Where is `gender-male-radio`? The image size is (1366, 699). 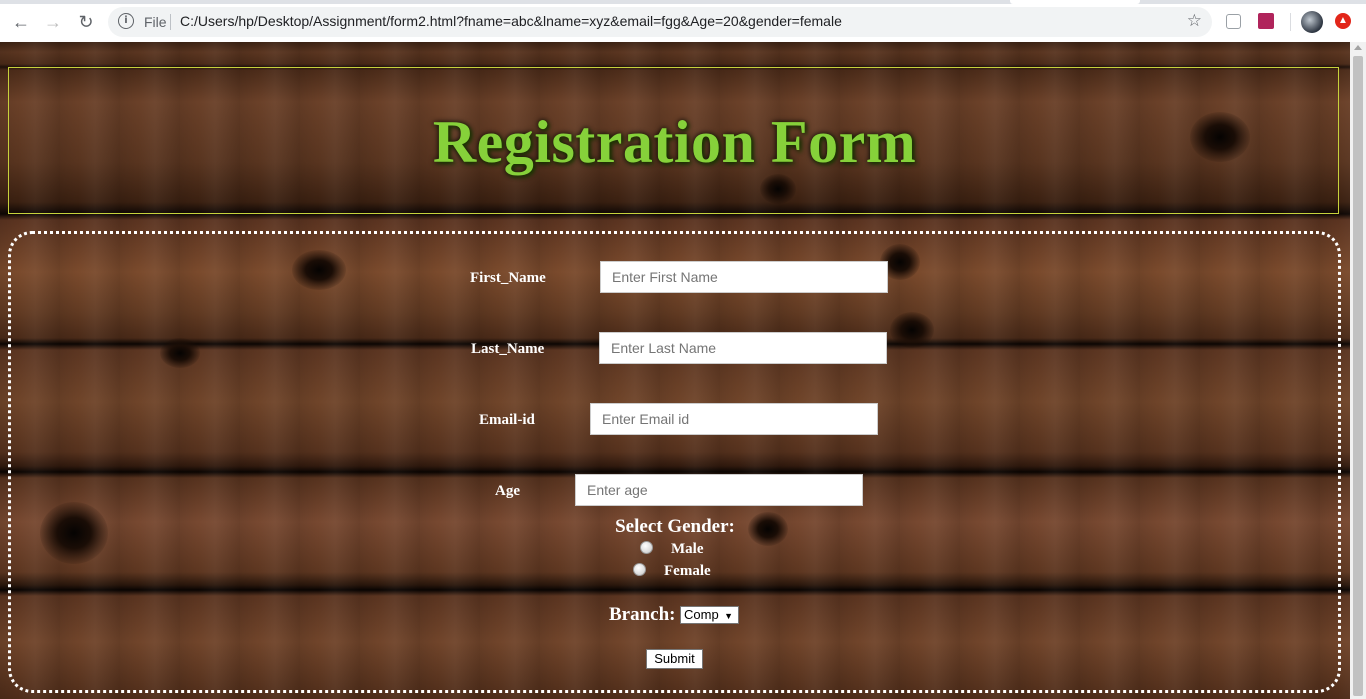
gender-male-radio is located at coordinates (646, 547).